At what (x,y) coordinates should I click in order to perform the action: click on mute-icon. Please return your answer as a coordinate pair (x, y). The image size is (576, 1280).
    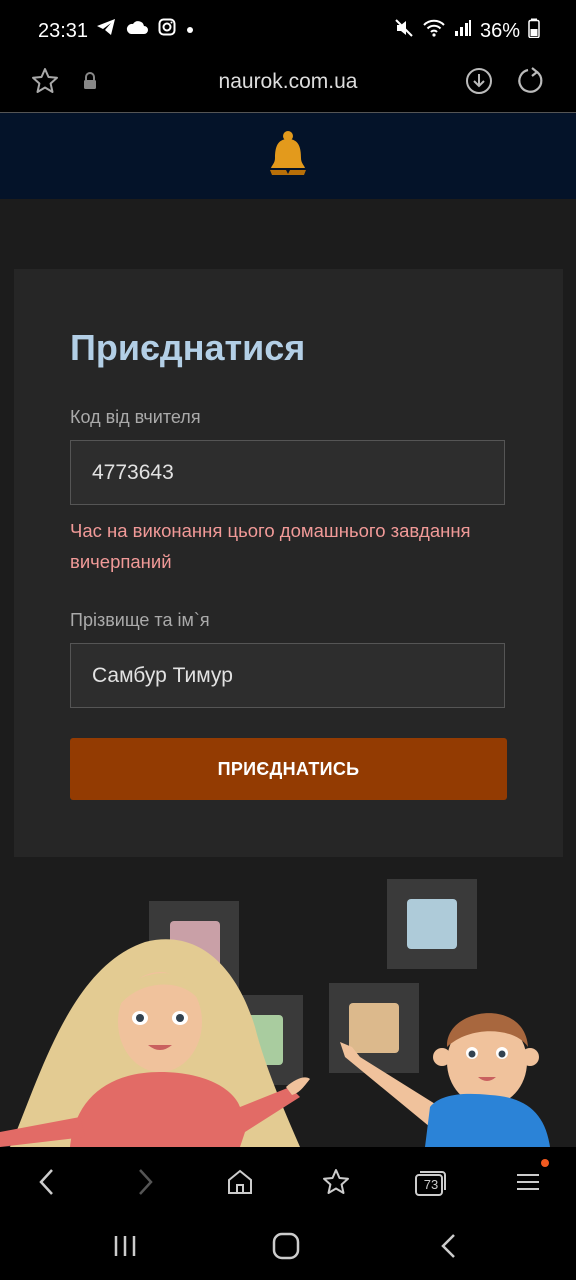
    Looking at the image, I should click on (404, 31).